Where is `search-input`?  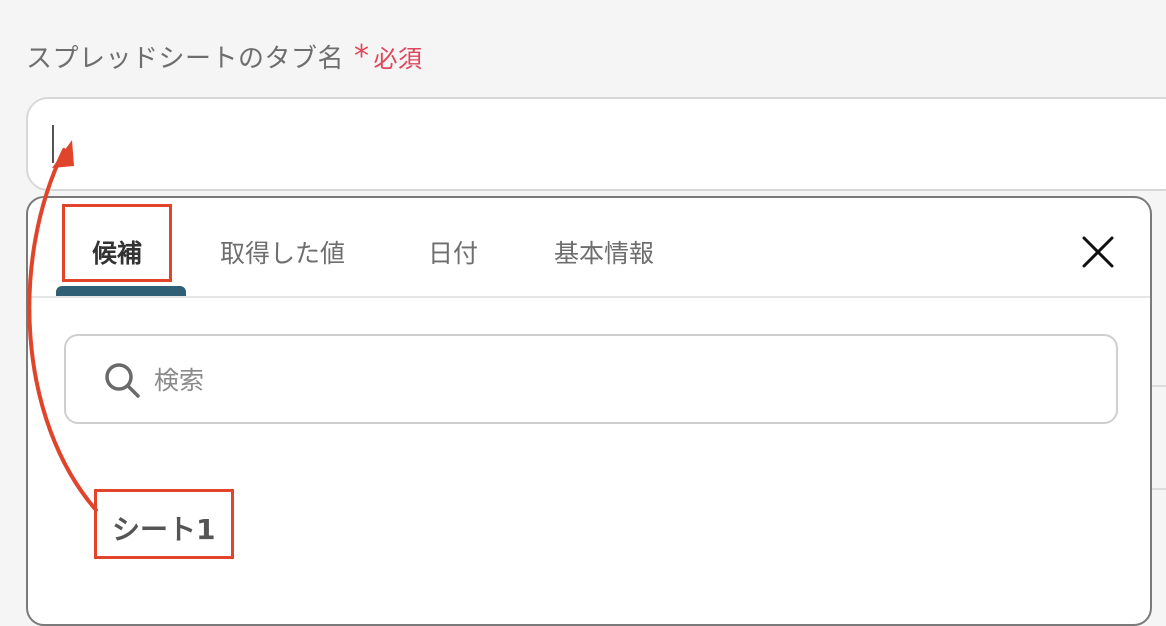
search-input is located at coordinates (604, 380).